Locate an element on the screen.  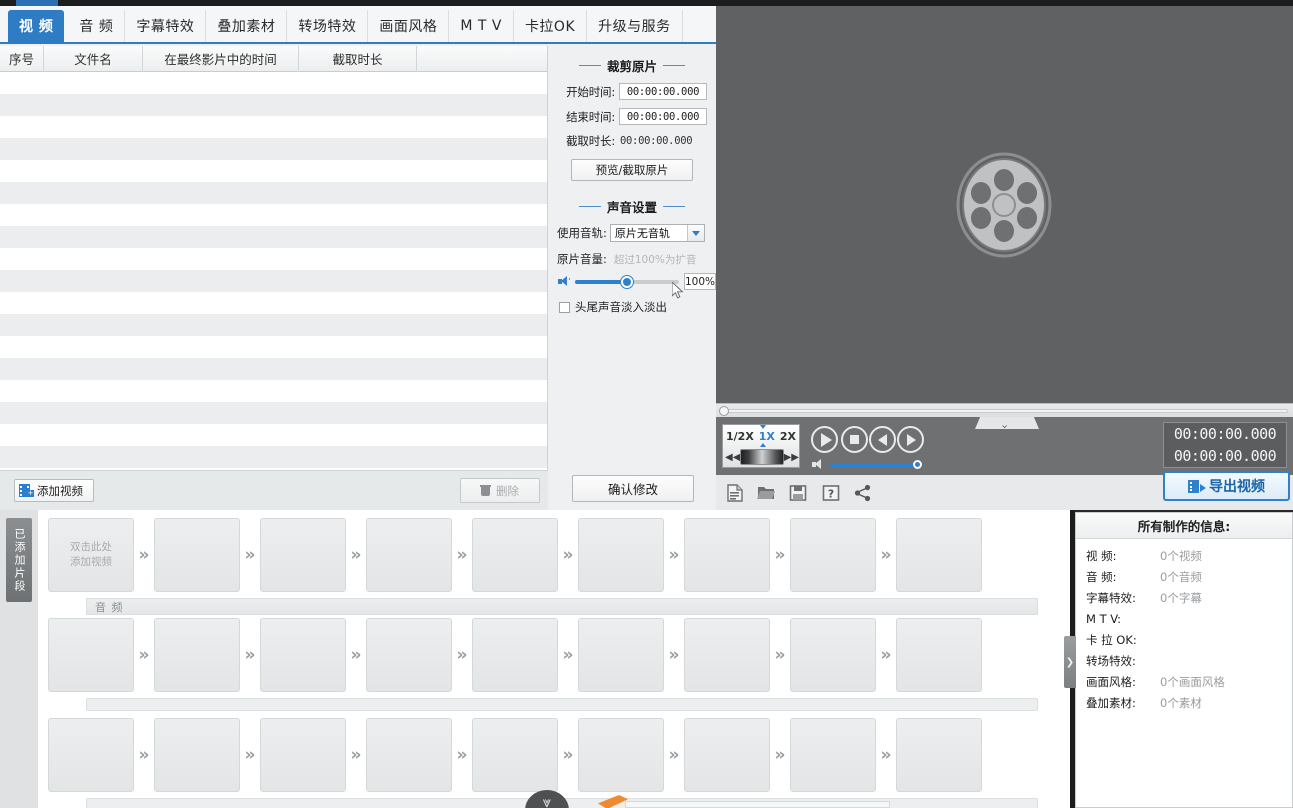
column-header-1: 文件名 is located at coordinates (93, 58).